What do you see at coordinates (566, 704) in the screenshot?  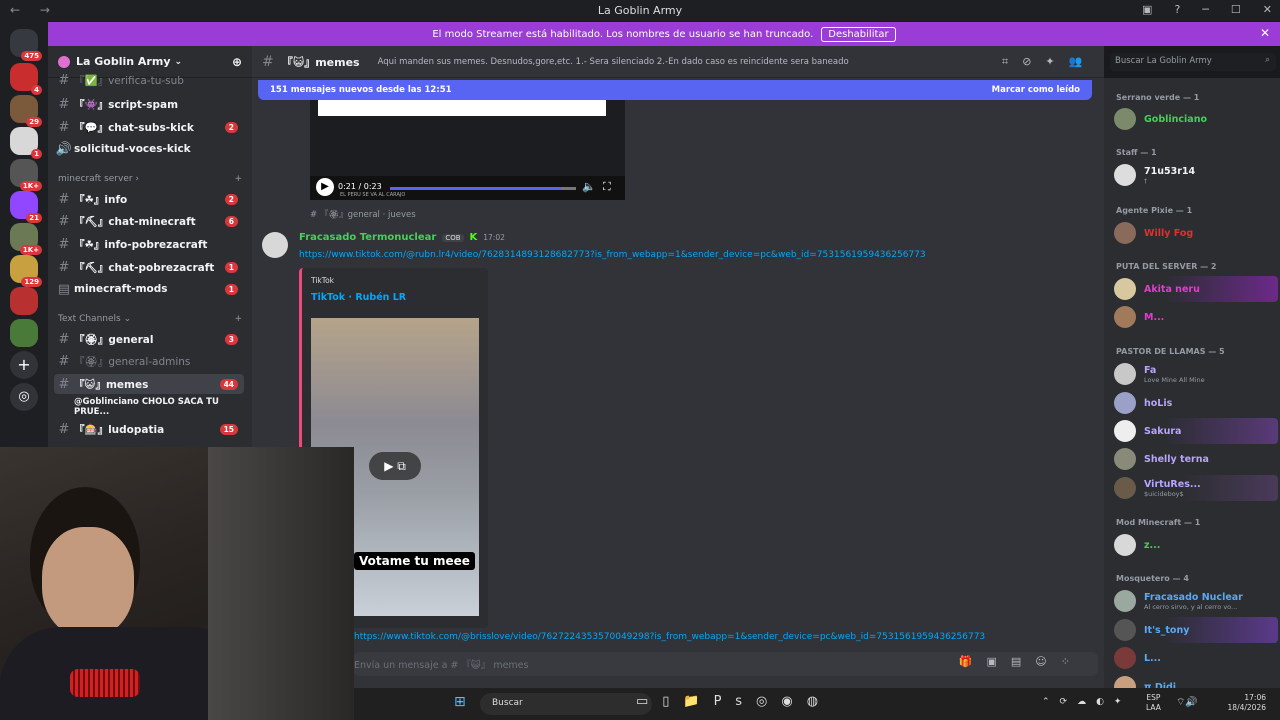 I see `taskbar-search: Buscar` at bounding box center [566, 704].